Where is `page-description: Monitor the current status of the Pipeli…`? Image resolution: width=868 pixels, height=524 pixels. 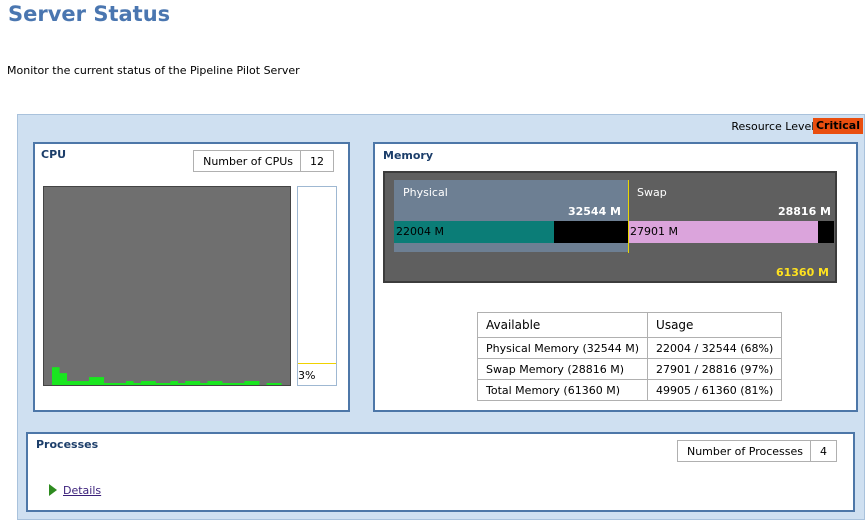 page-description: Monitor the current status of the Pipeli… is located at coordinates (153, 70).